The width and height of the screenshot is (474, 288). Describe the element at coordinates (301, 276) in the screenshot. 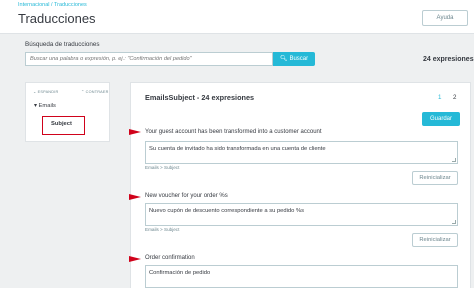

I see `translation-textarea: Confirmación de pedido` at that location.